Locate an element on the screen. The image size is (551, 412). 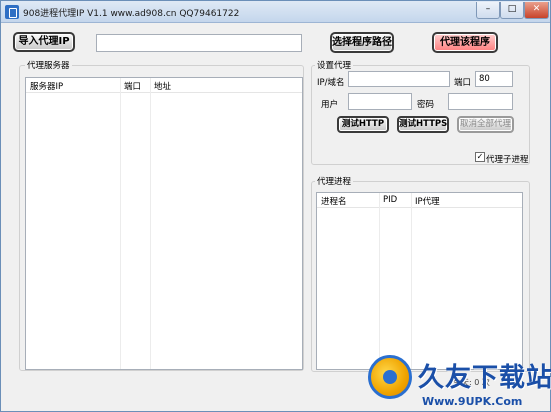
port-field: 80 is located at coordinates (494, 79).